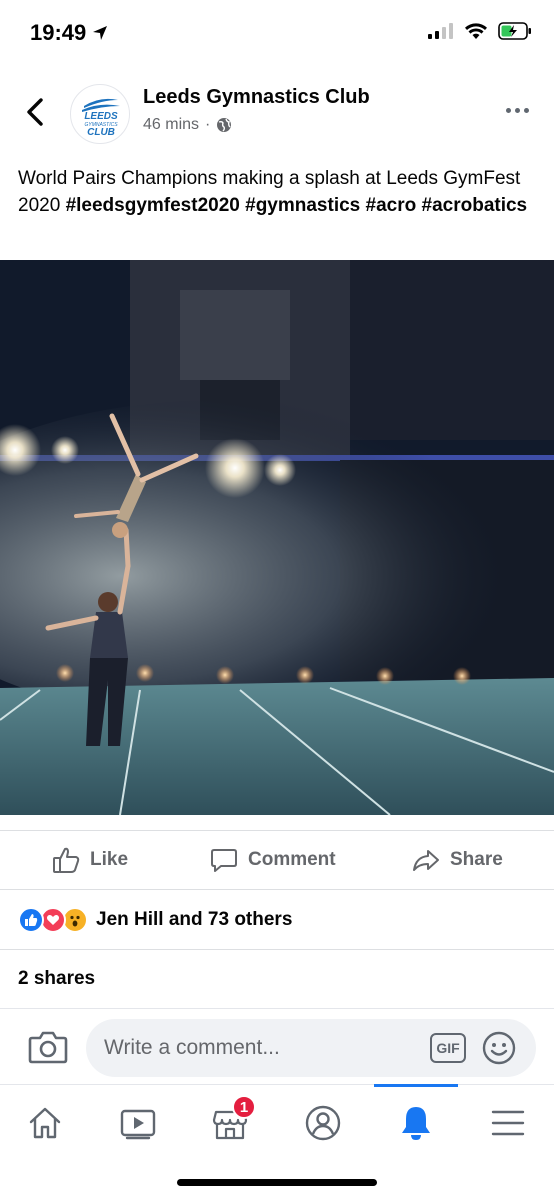 The width and height of the screenshot is (554, 1200). I want to click on reactions-text: Jen Hill and 73 others, so click(194, 920).